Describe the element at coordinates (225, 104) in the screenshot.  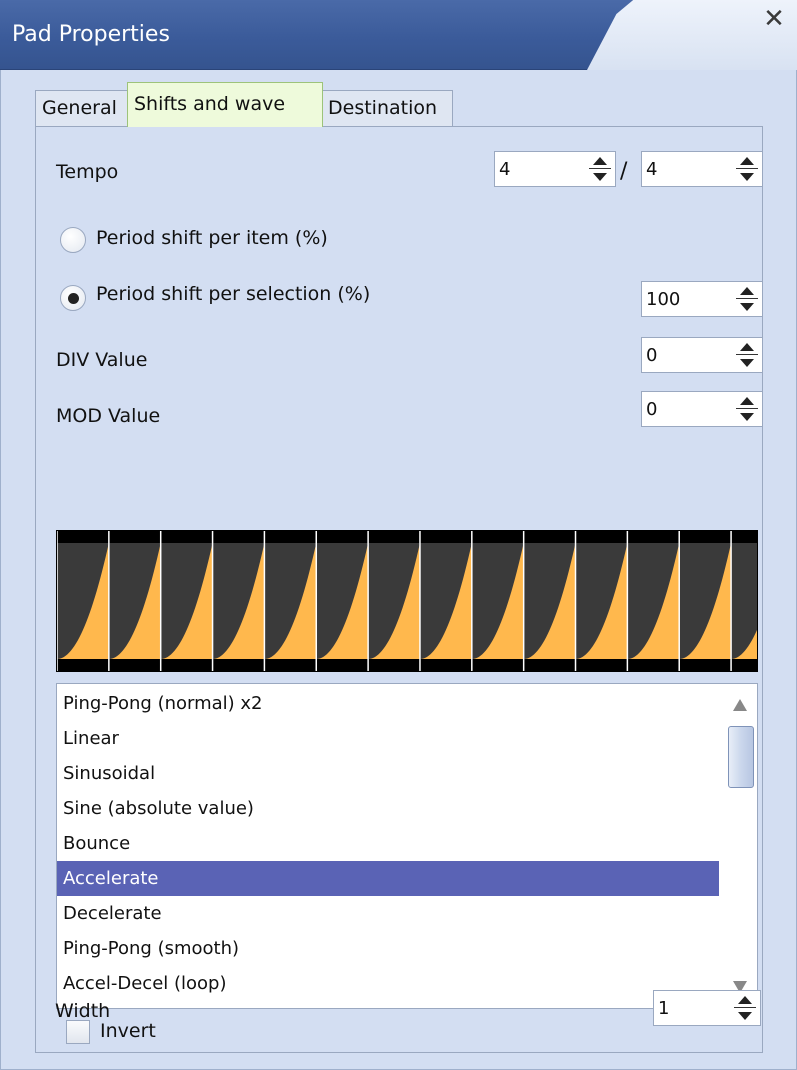
I see `tab-shifts-and-wave: Shifts and wave` at that location.